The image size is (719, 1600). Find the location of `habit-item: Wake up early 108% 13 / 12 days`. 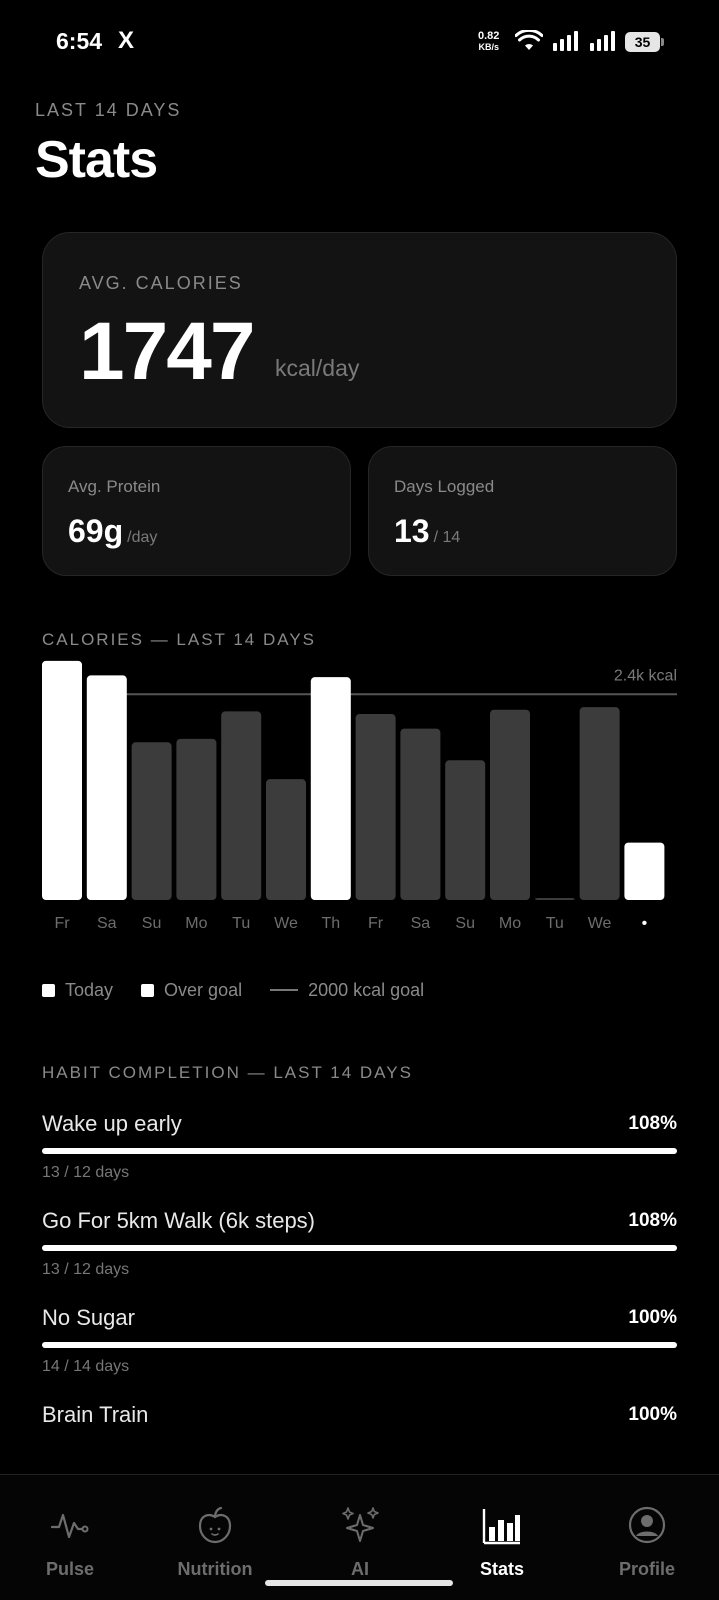

habit-item: Wake up early 108% 13 / 12 days is located at coordinates (359, 1146).